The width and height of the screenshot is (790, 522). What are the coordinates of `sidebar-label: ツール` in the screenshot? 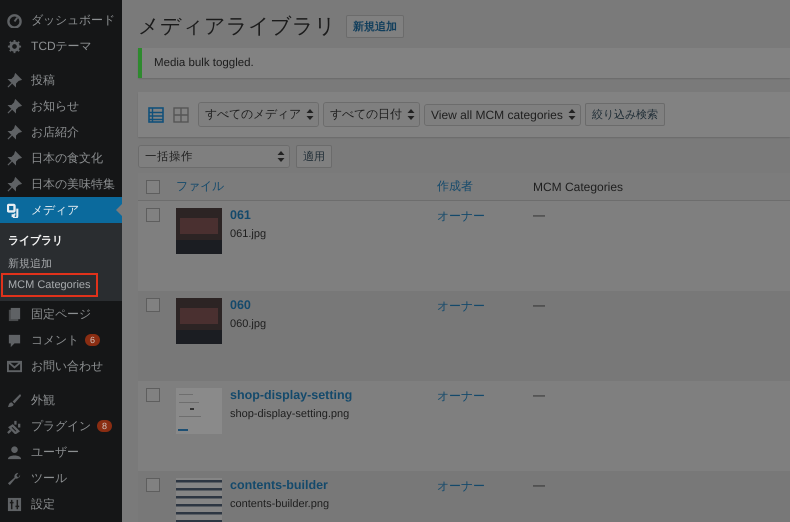 It's located at (49, 478).